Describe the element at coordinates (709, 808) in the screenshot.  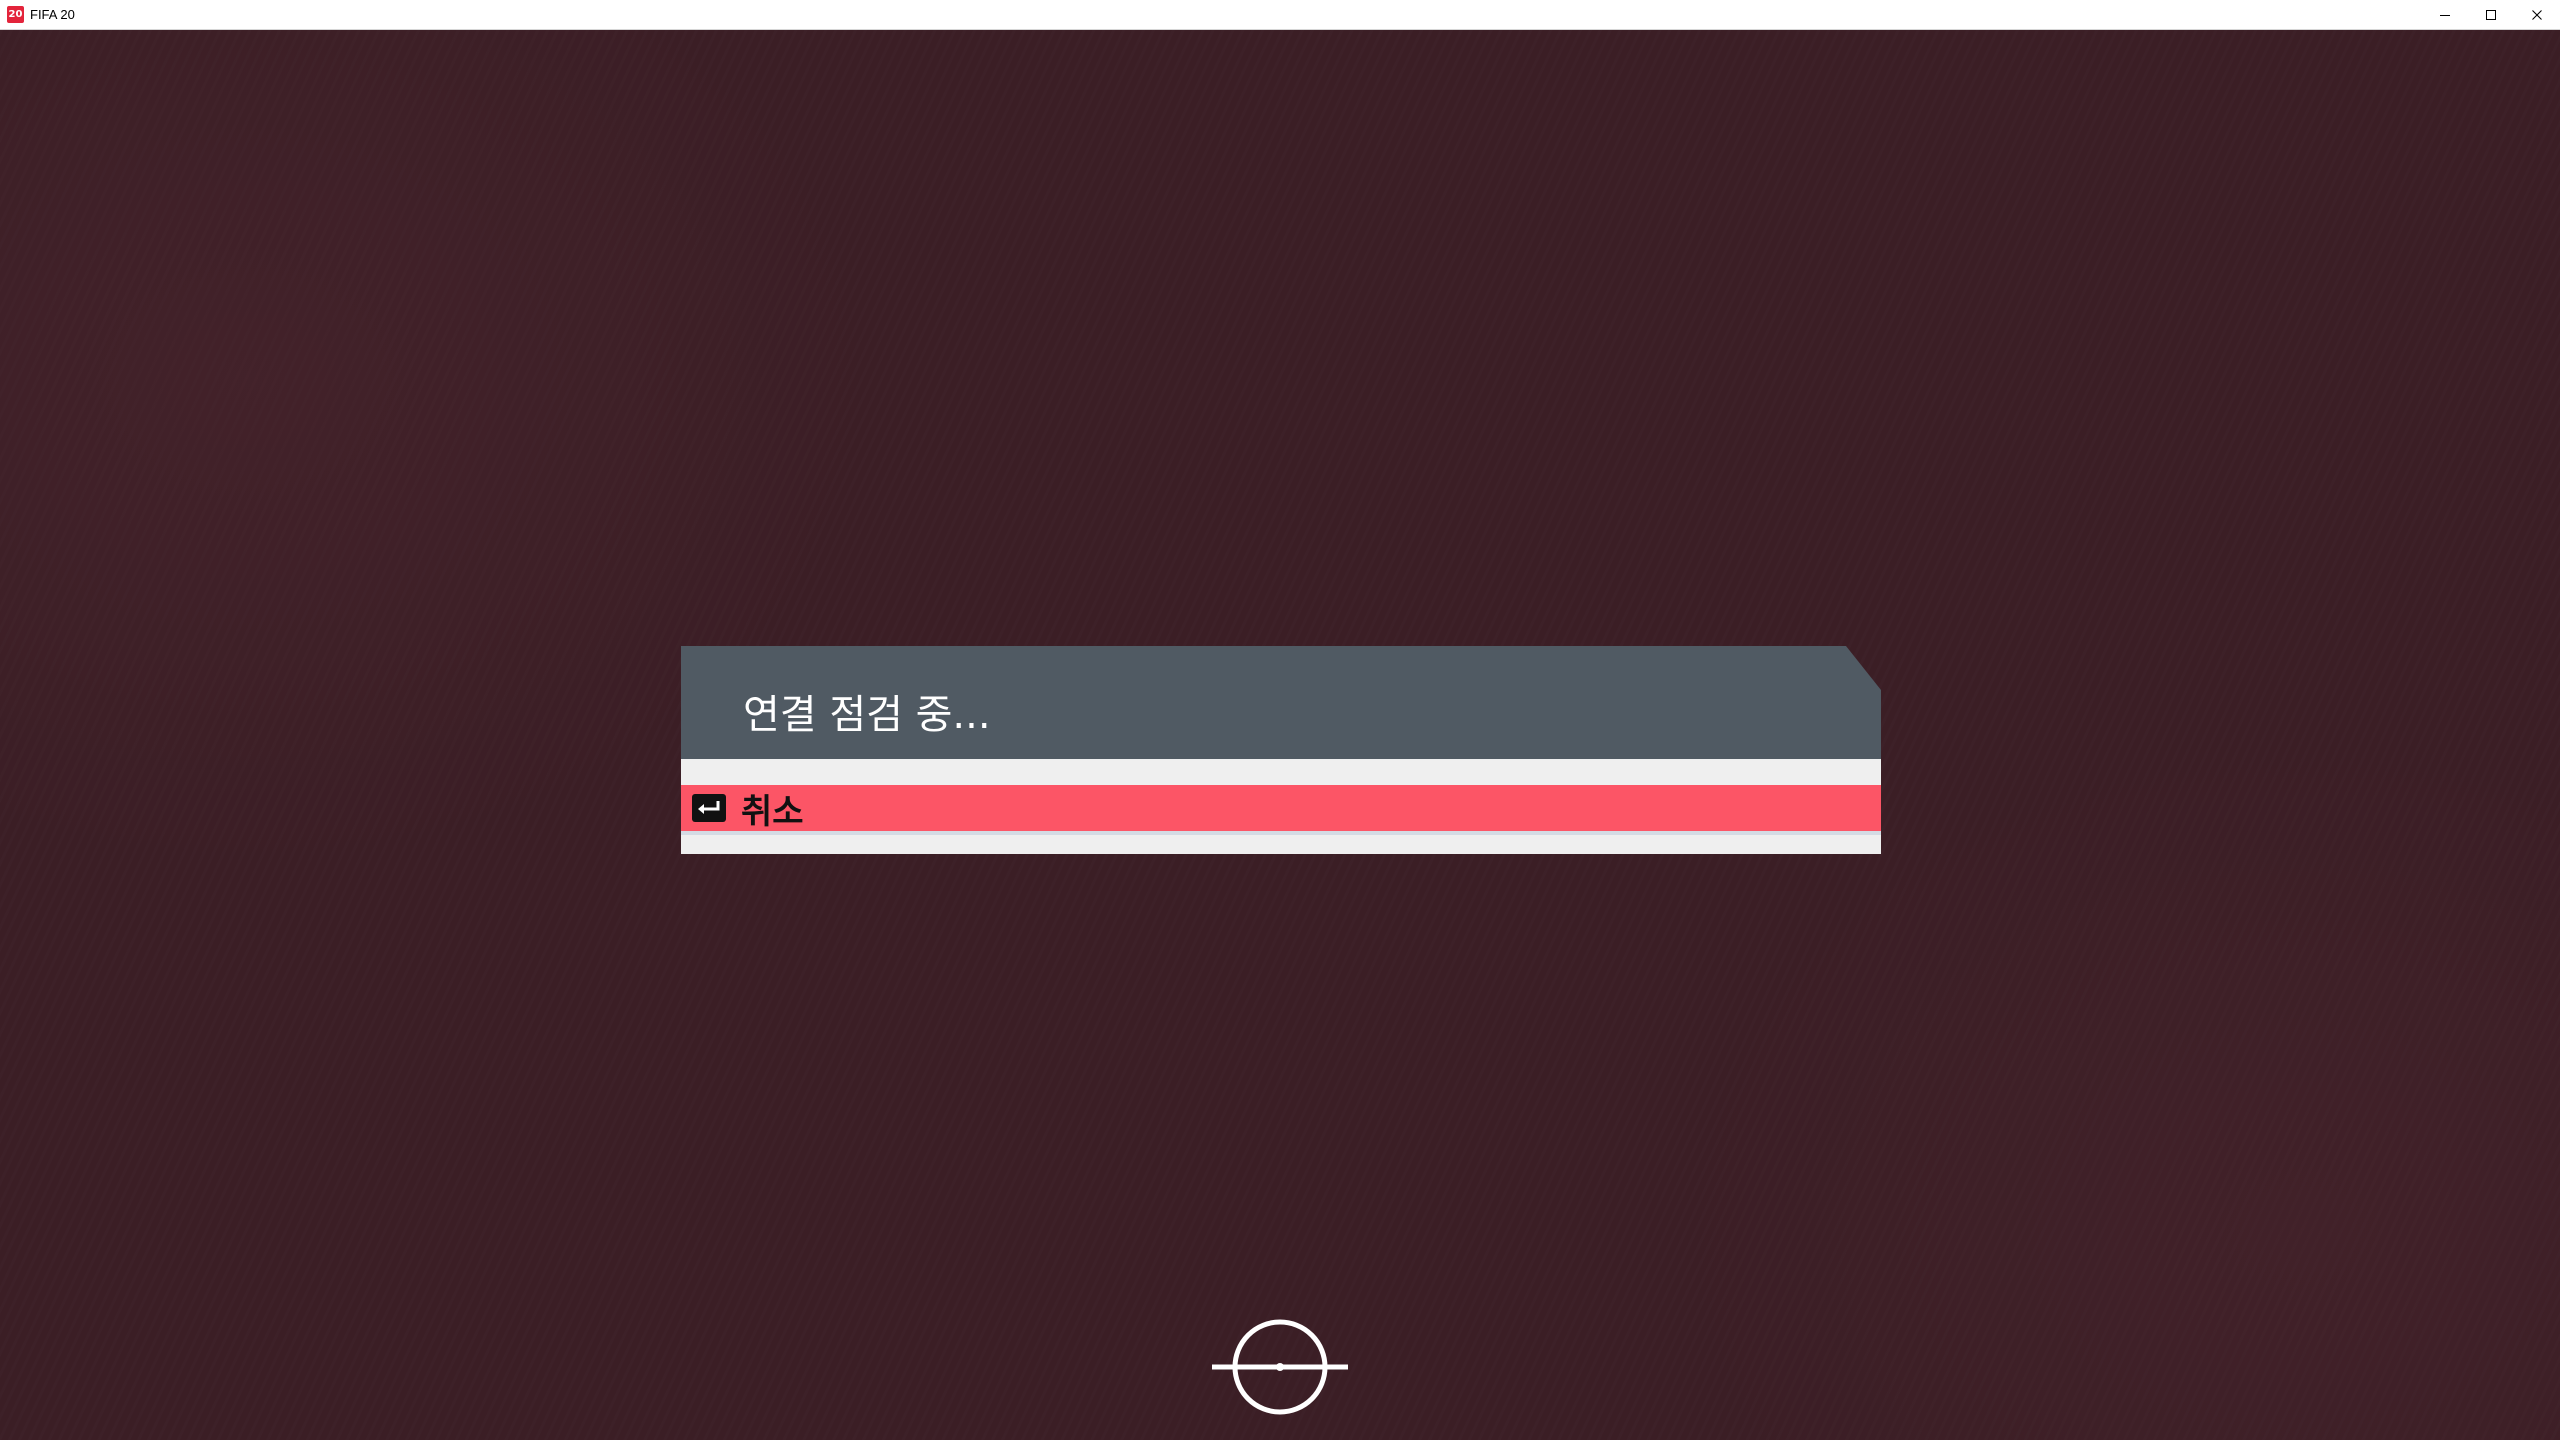
I see `return-arrow-icon` at that location.